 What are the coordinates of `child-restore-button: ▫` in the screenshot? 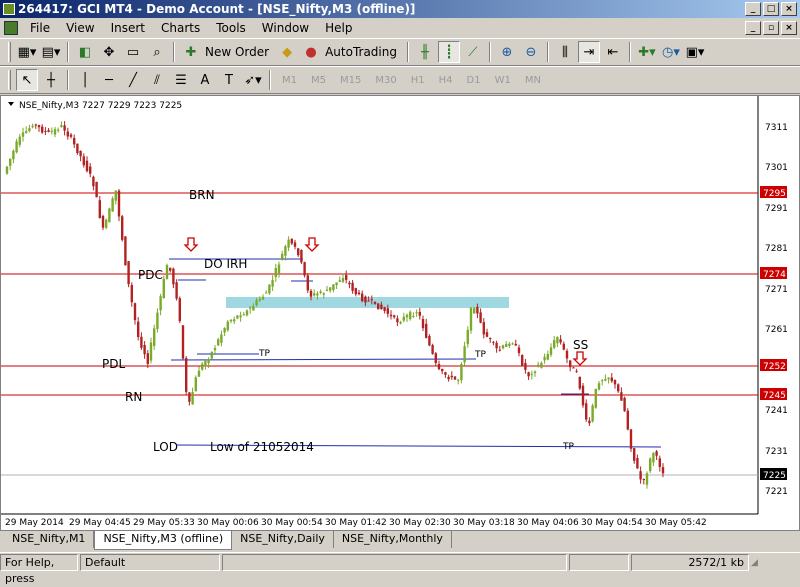 It's located at (771, 28).